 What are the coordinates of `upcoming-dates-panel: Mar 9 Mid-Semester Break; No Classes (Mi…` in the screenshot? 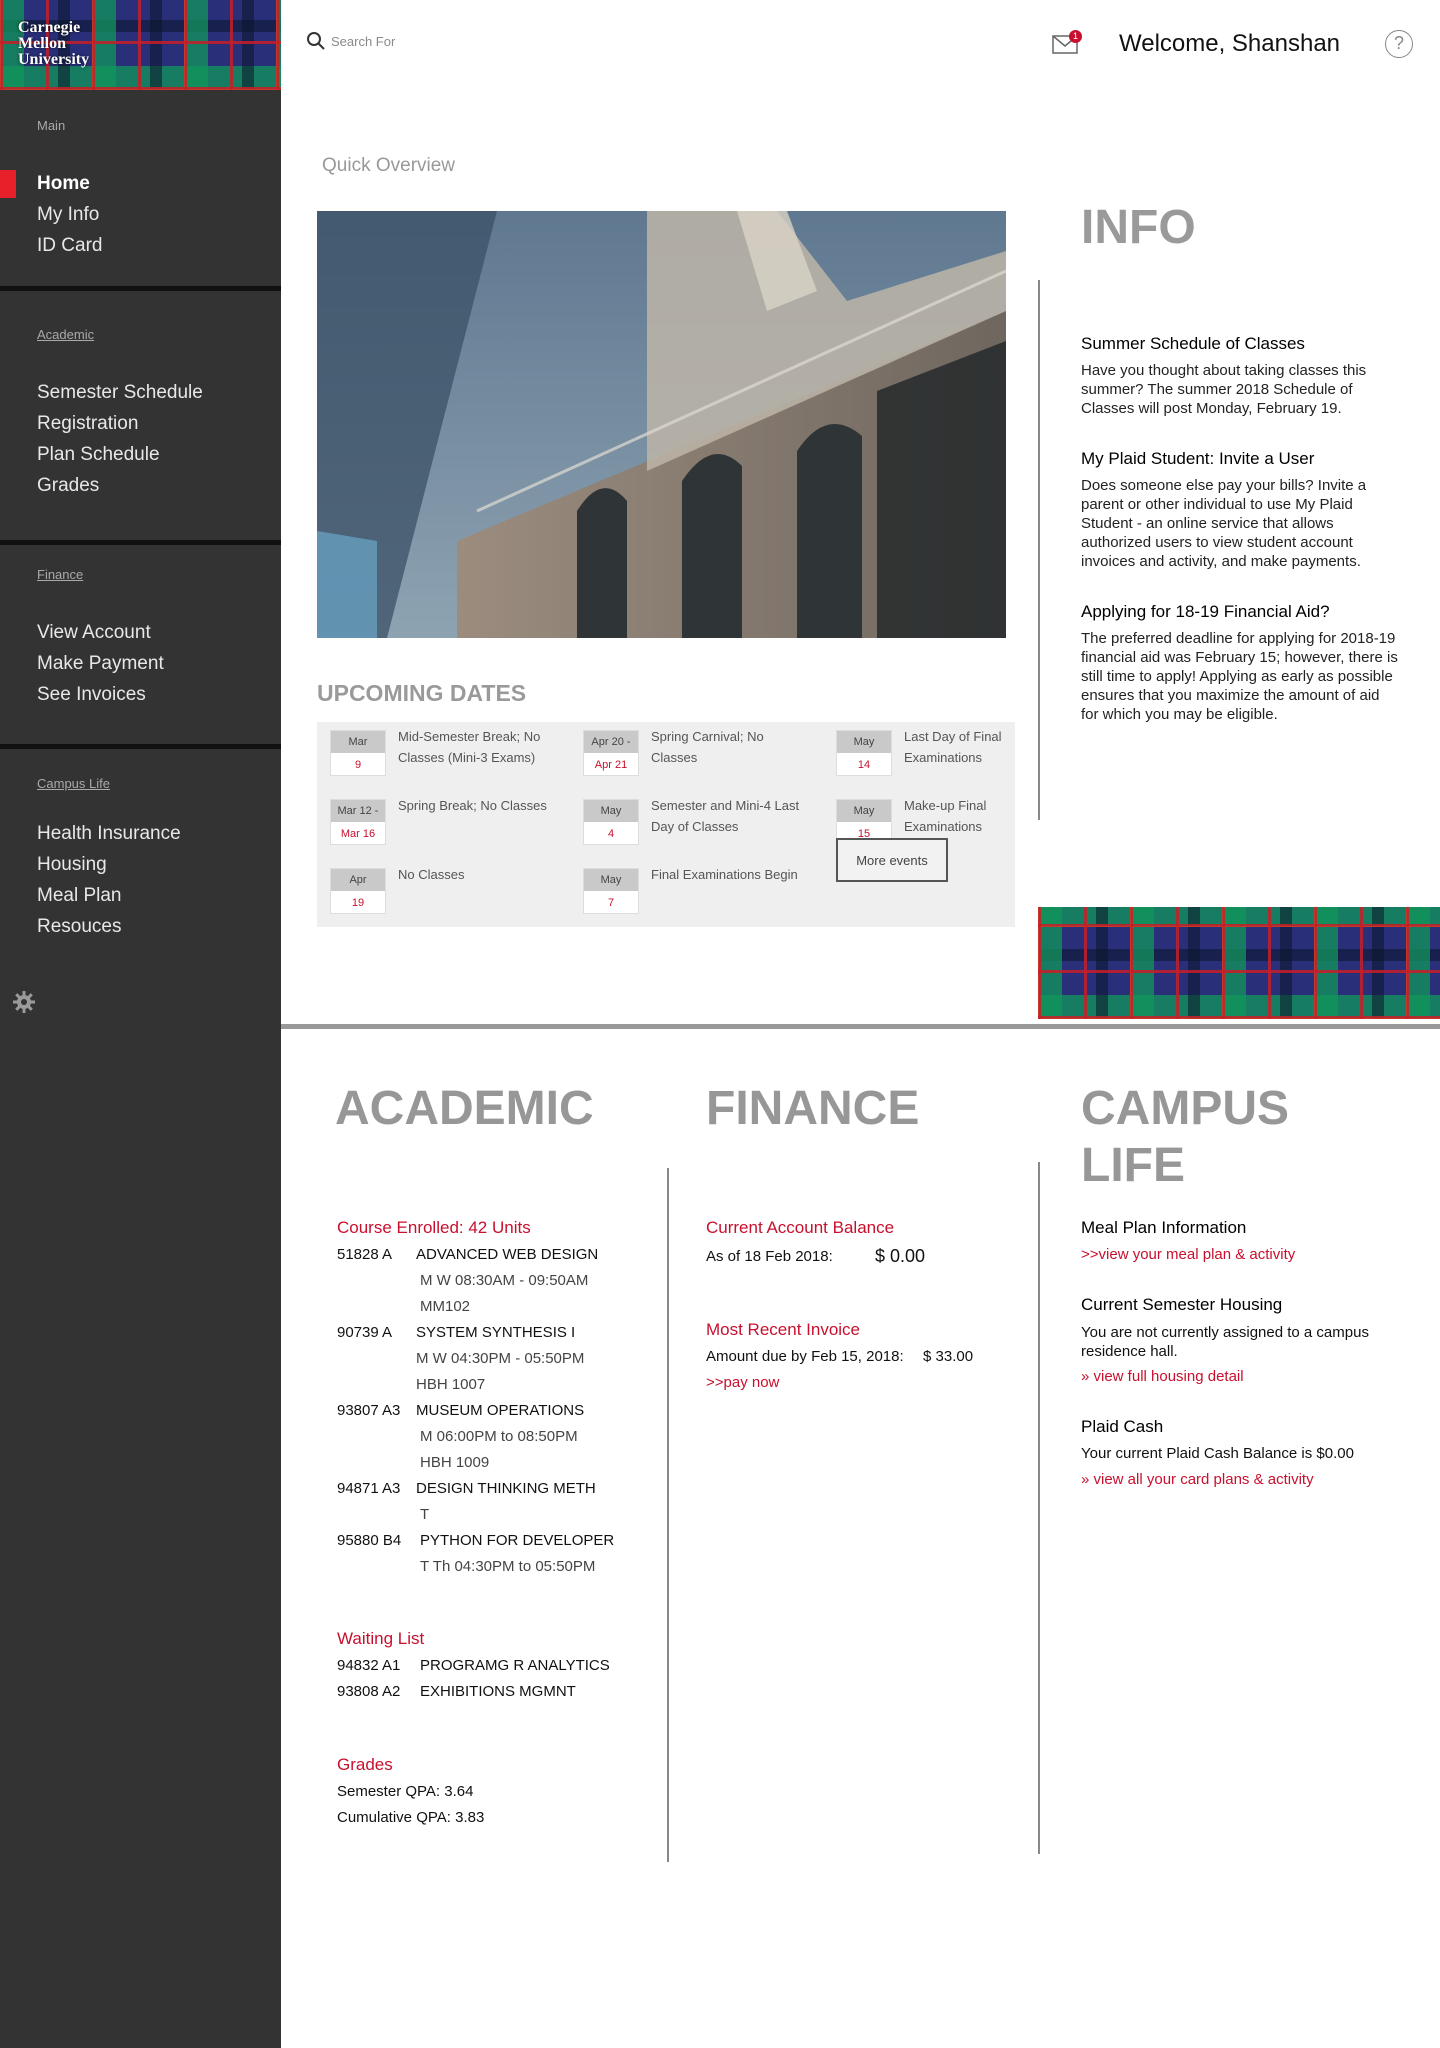 It's located at (666, 824).